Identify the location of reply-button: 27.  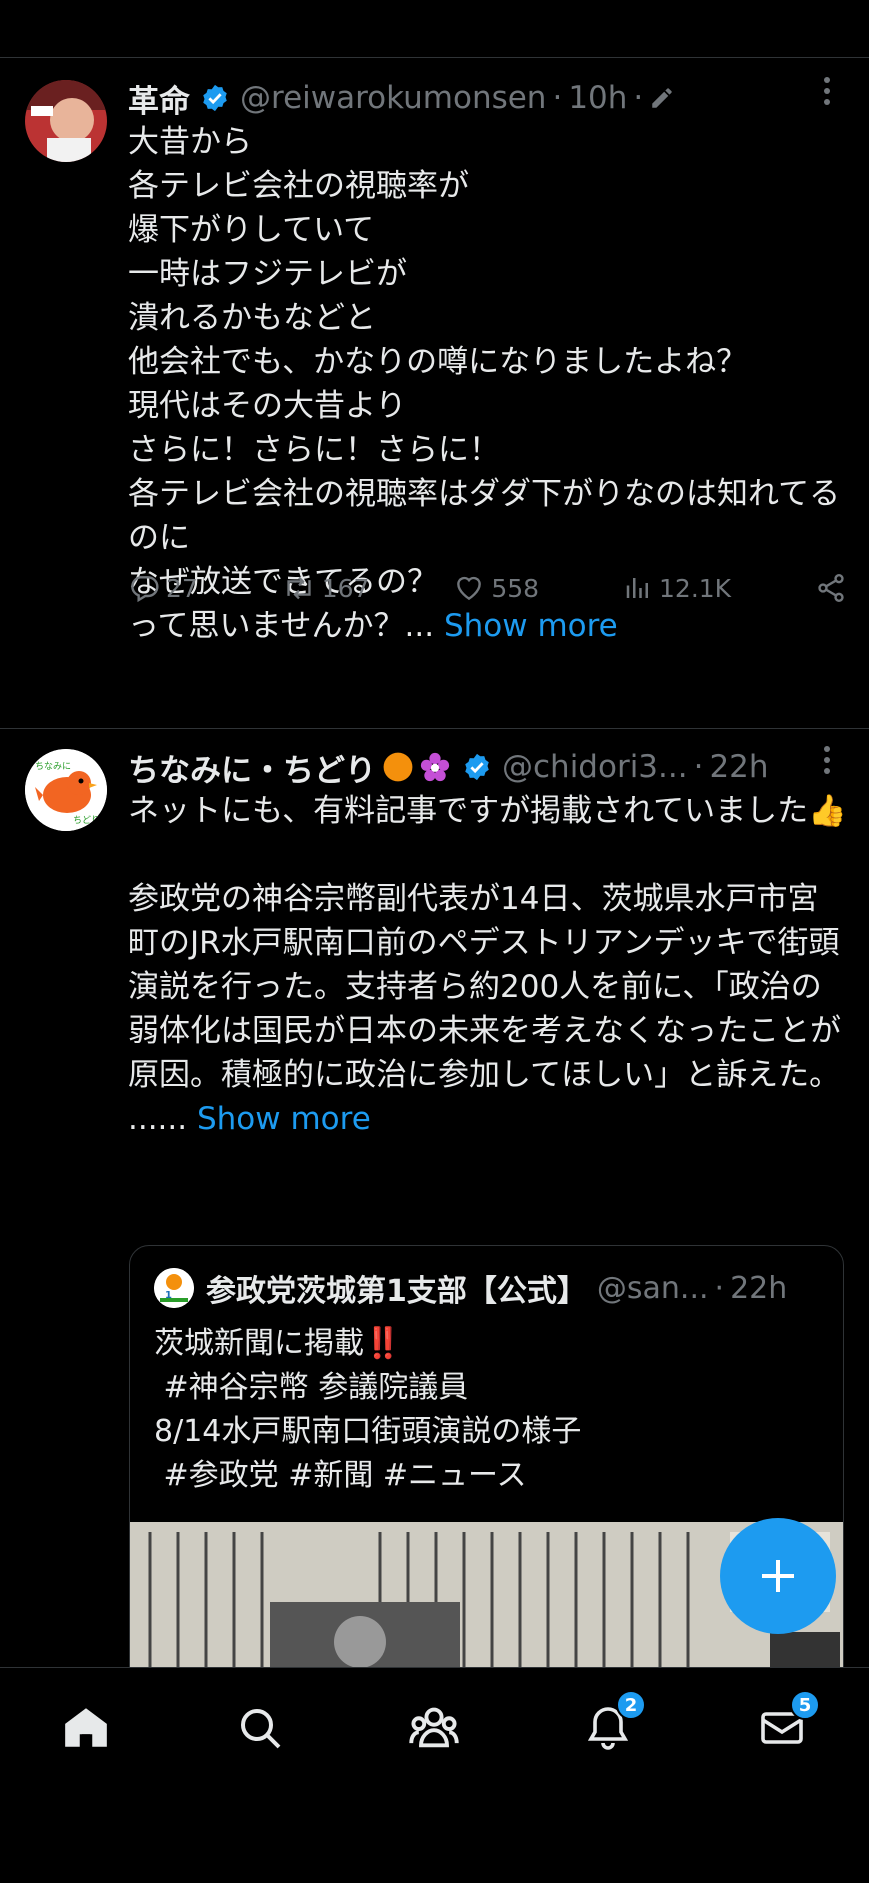
(163, 588).